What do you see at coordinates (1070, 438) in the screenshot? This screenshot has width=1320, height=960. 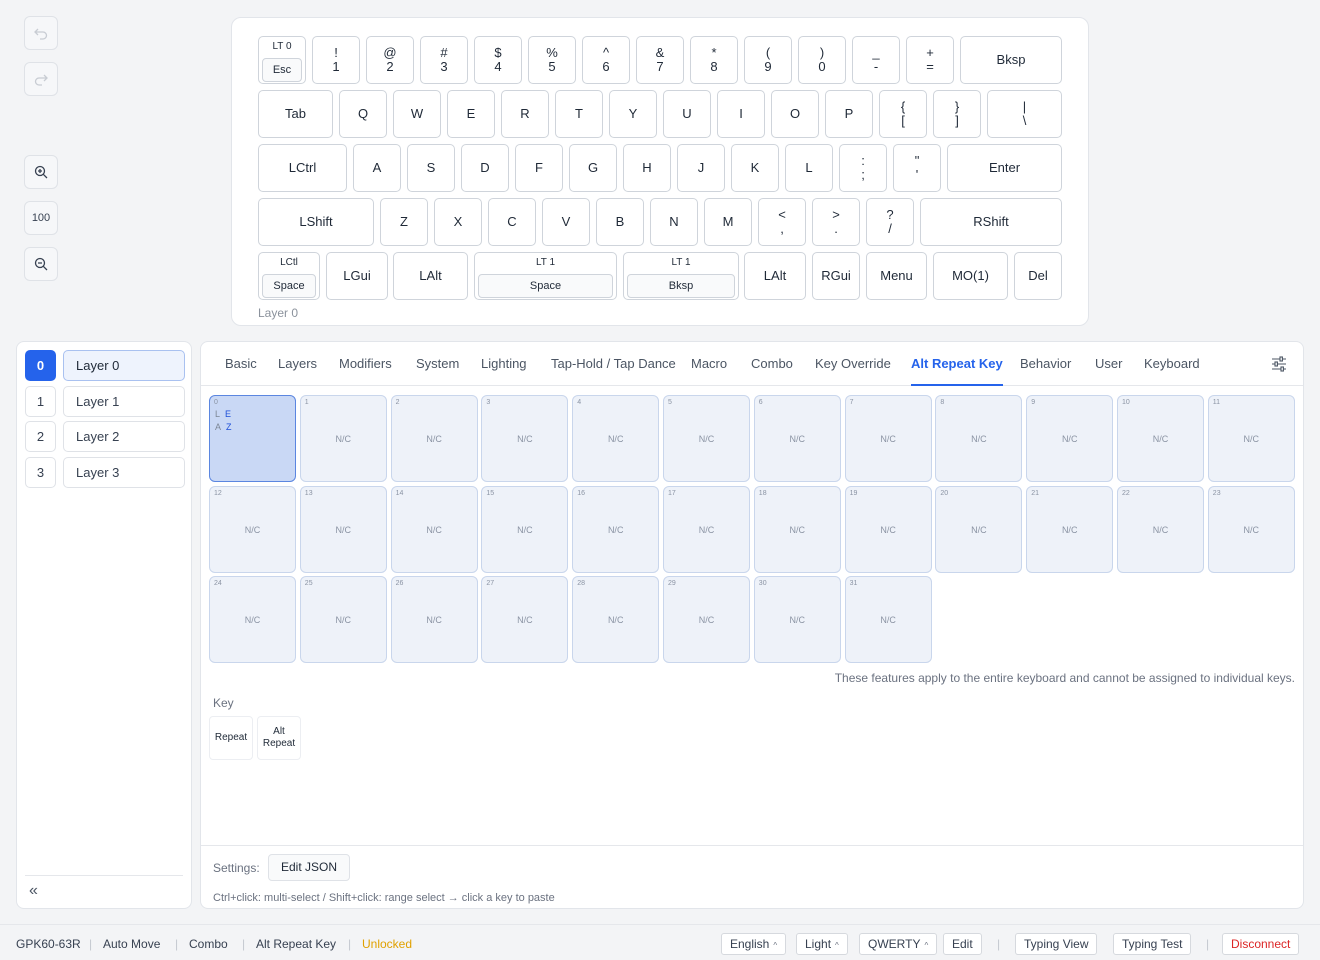 I see `alt-repeat-slot: 9 N/C` at bounding box center [1070, 438].